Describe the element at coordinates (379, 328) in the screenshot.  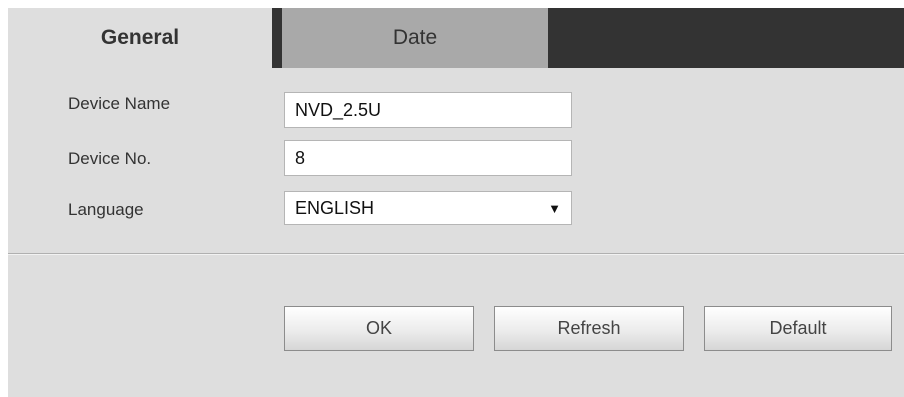
I see `ok-button: OK` at that location.